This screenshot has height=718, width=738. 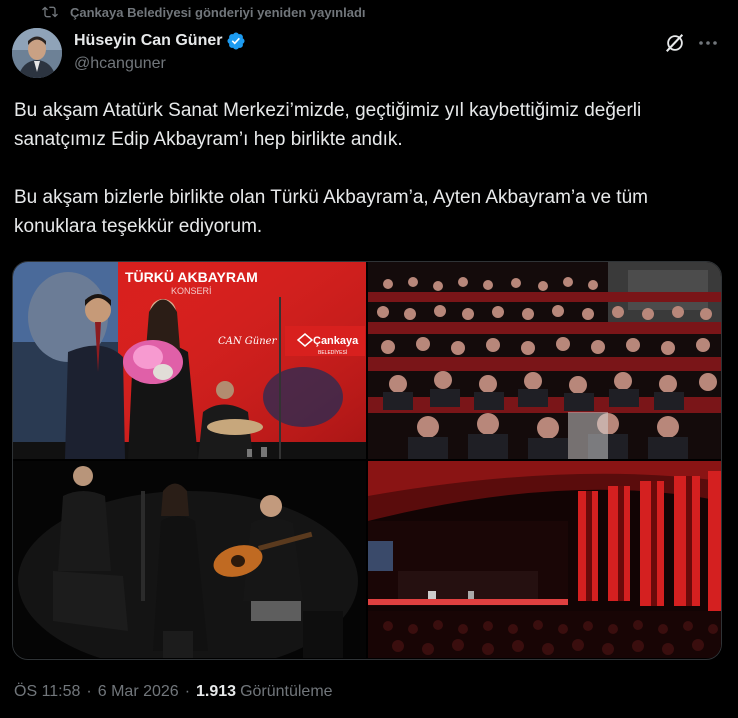 I want to click on photo-audience, so click(x=544, y=360).